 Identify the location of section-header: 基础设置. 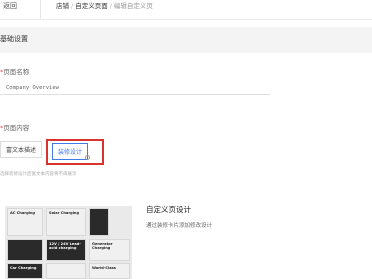
(186, 40).